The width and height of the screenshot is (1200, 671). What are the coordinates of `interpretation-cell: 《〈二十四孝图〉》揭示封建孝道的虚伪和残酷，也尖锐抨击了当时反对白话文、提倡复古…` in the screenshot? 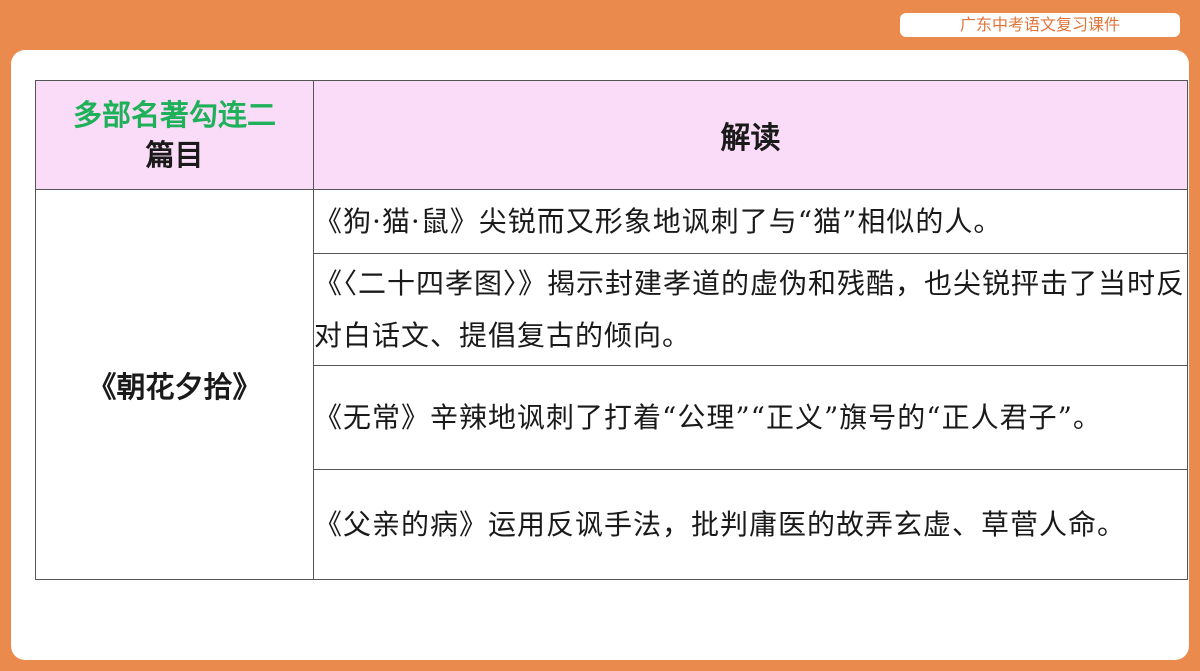 It's located at (750, 309).